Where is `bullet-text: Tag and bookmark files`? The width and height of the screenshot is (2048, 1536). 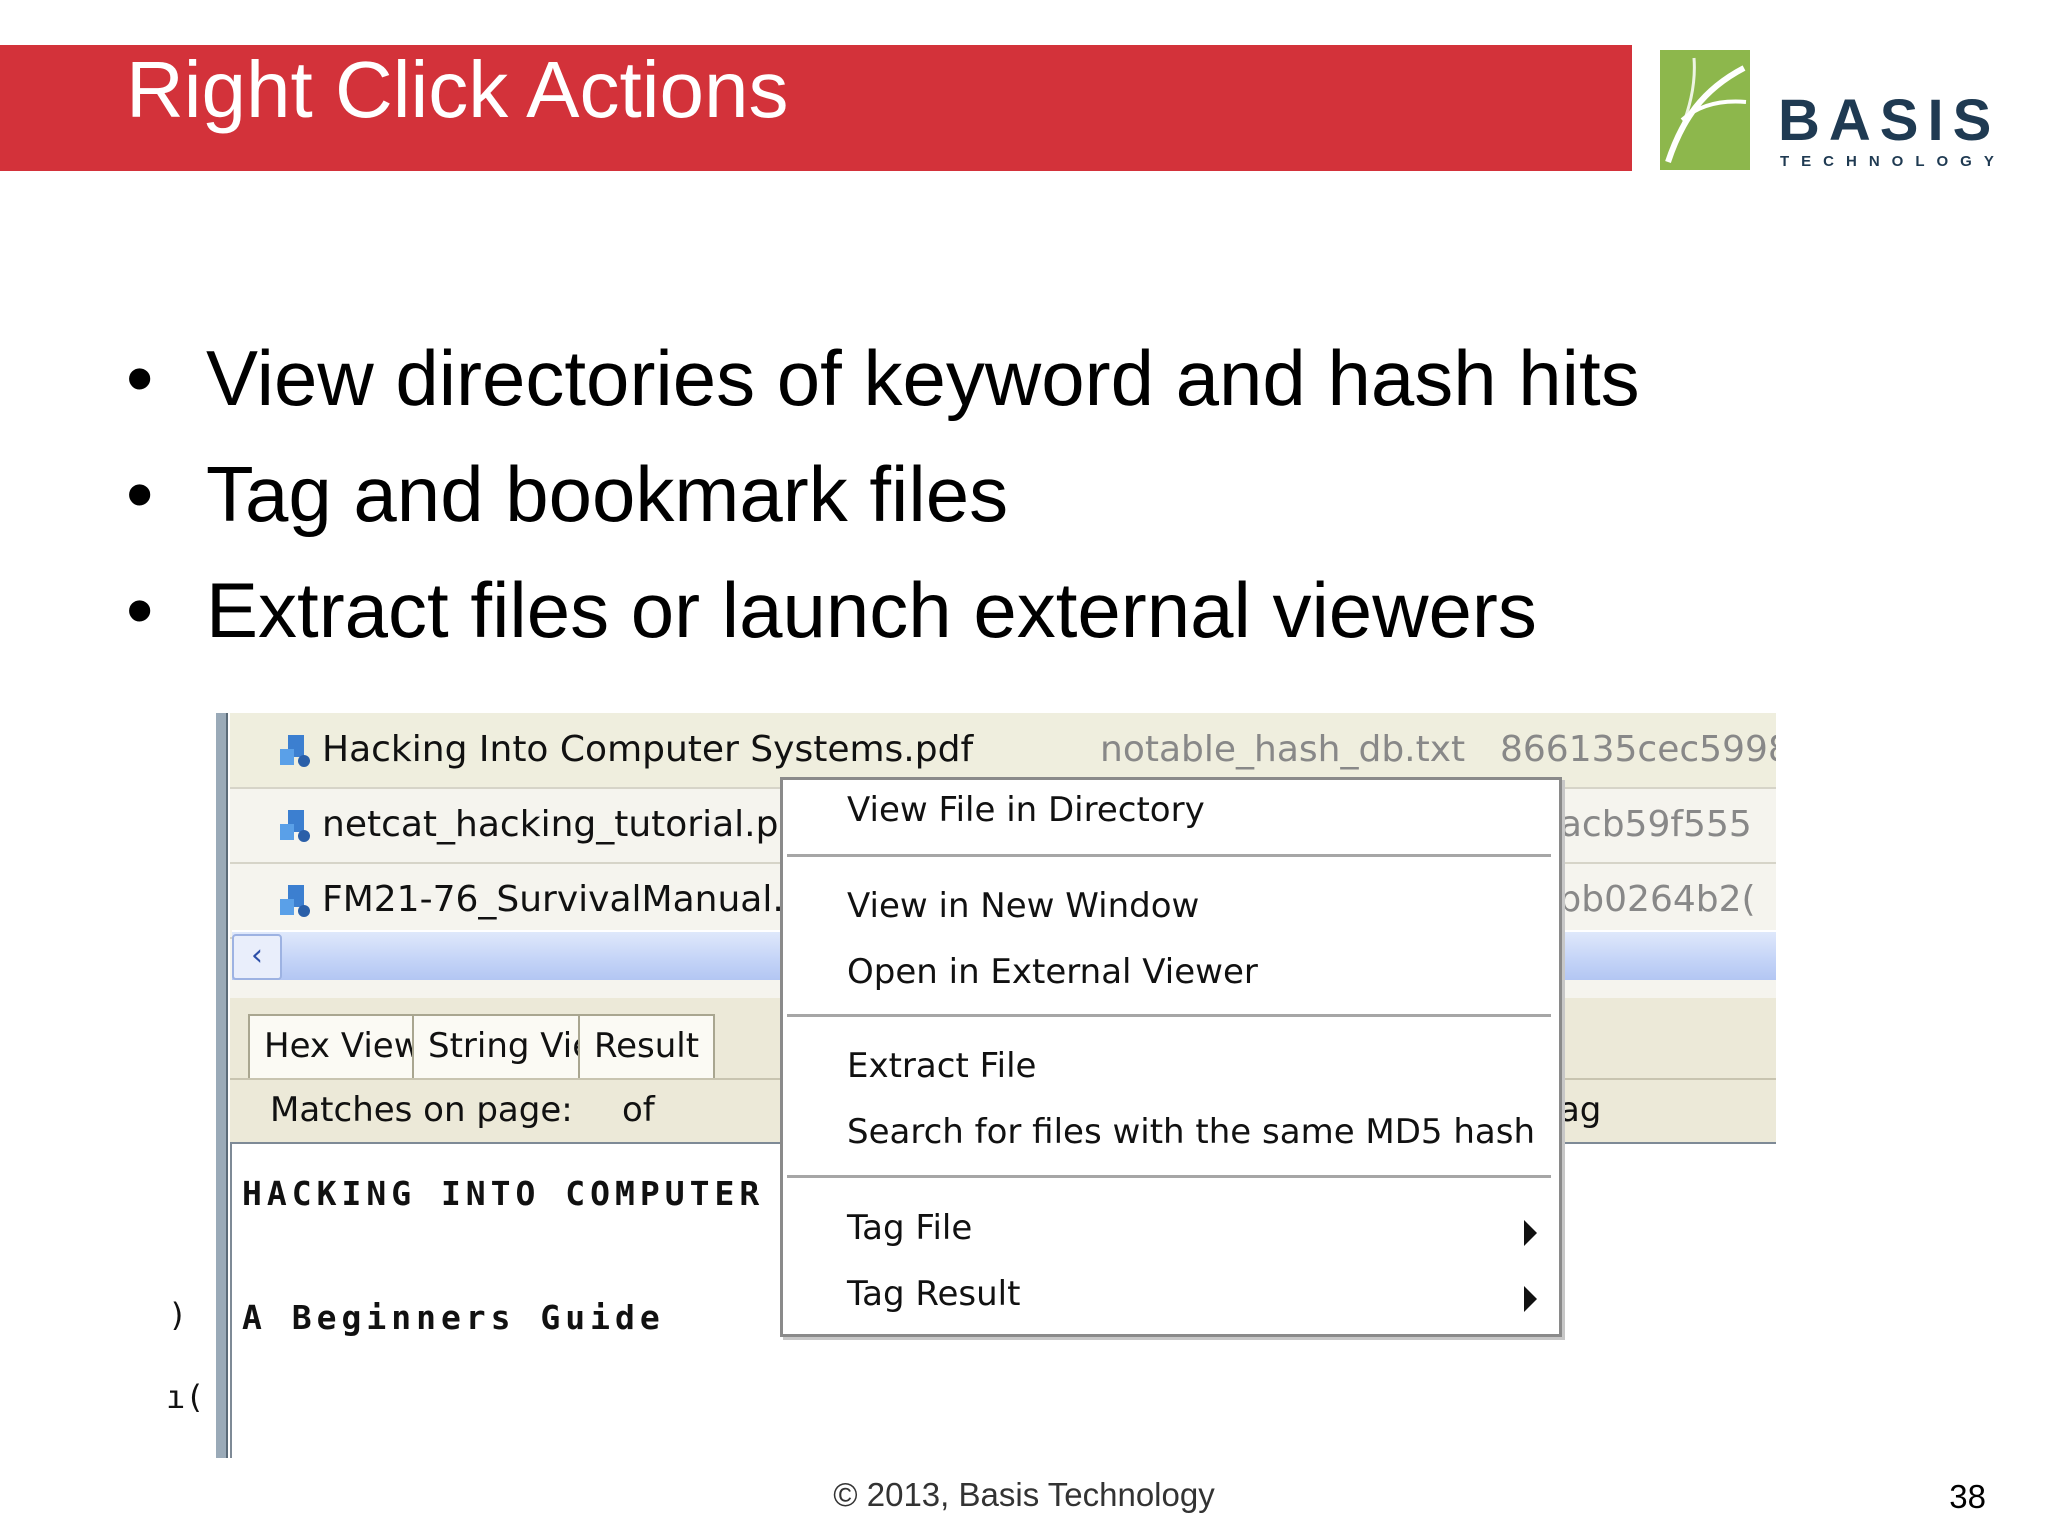
bullet-text: Tag and bookmark files is located at coordinates (607, 494).